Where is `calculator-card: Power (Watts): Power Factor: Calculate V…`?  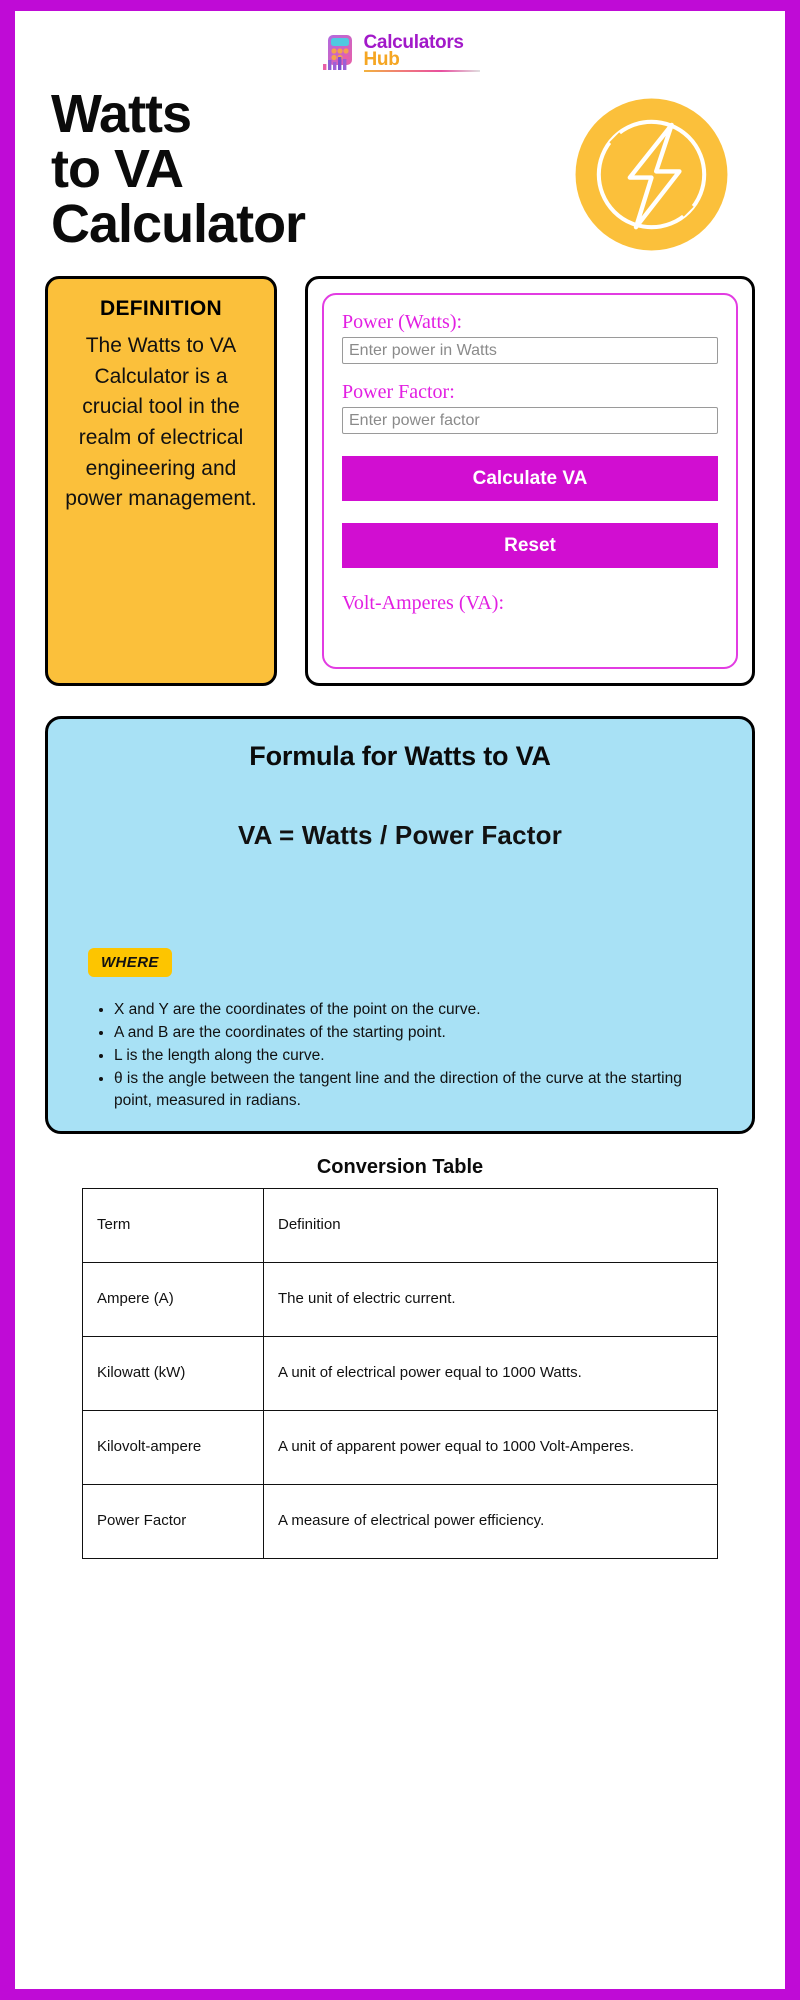 calculator-card: Power (Watts): Power Factor: Calculate V… is located at coordinates (530, 481).